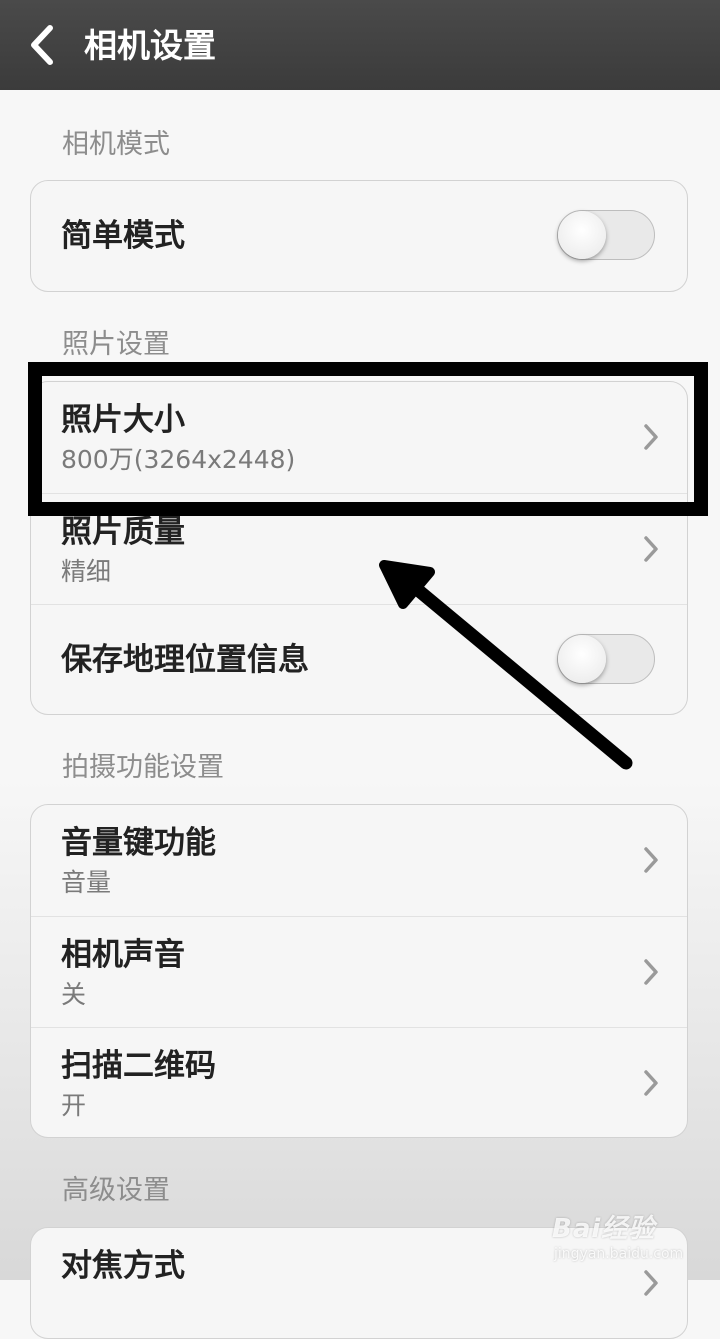 This screenshot has width=720, height=1339. I want to click on setting-row-camera-sound: 相机声音 关, so click(359, 971).